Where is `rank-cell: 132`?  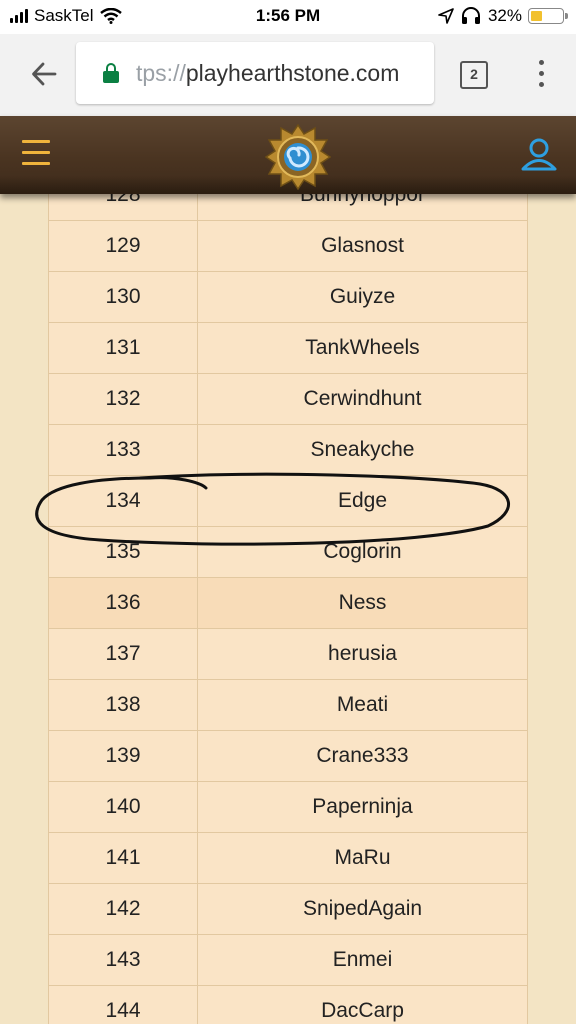
rank-cell: 132 is located at coordinates (123, 399).